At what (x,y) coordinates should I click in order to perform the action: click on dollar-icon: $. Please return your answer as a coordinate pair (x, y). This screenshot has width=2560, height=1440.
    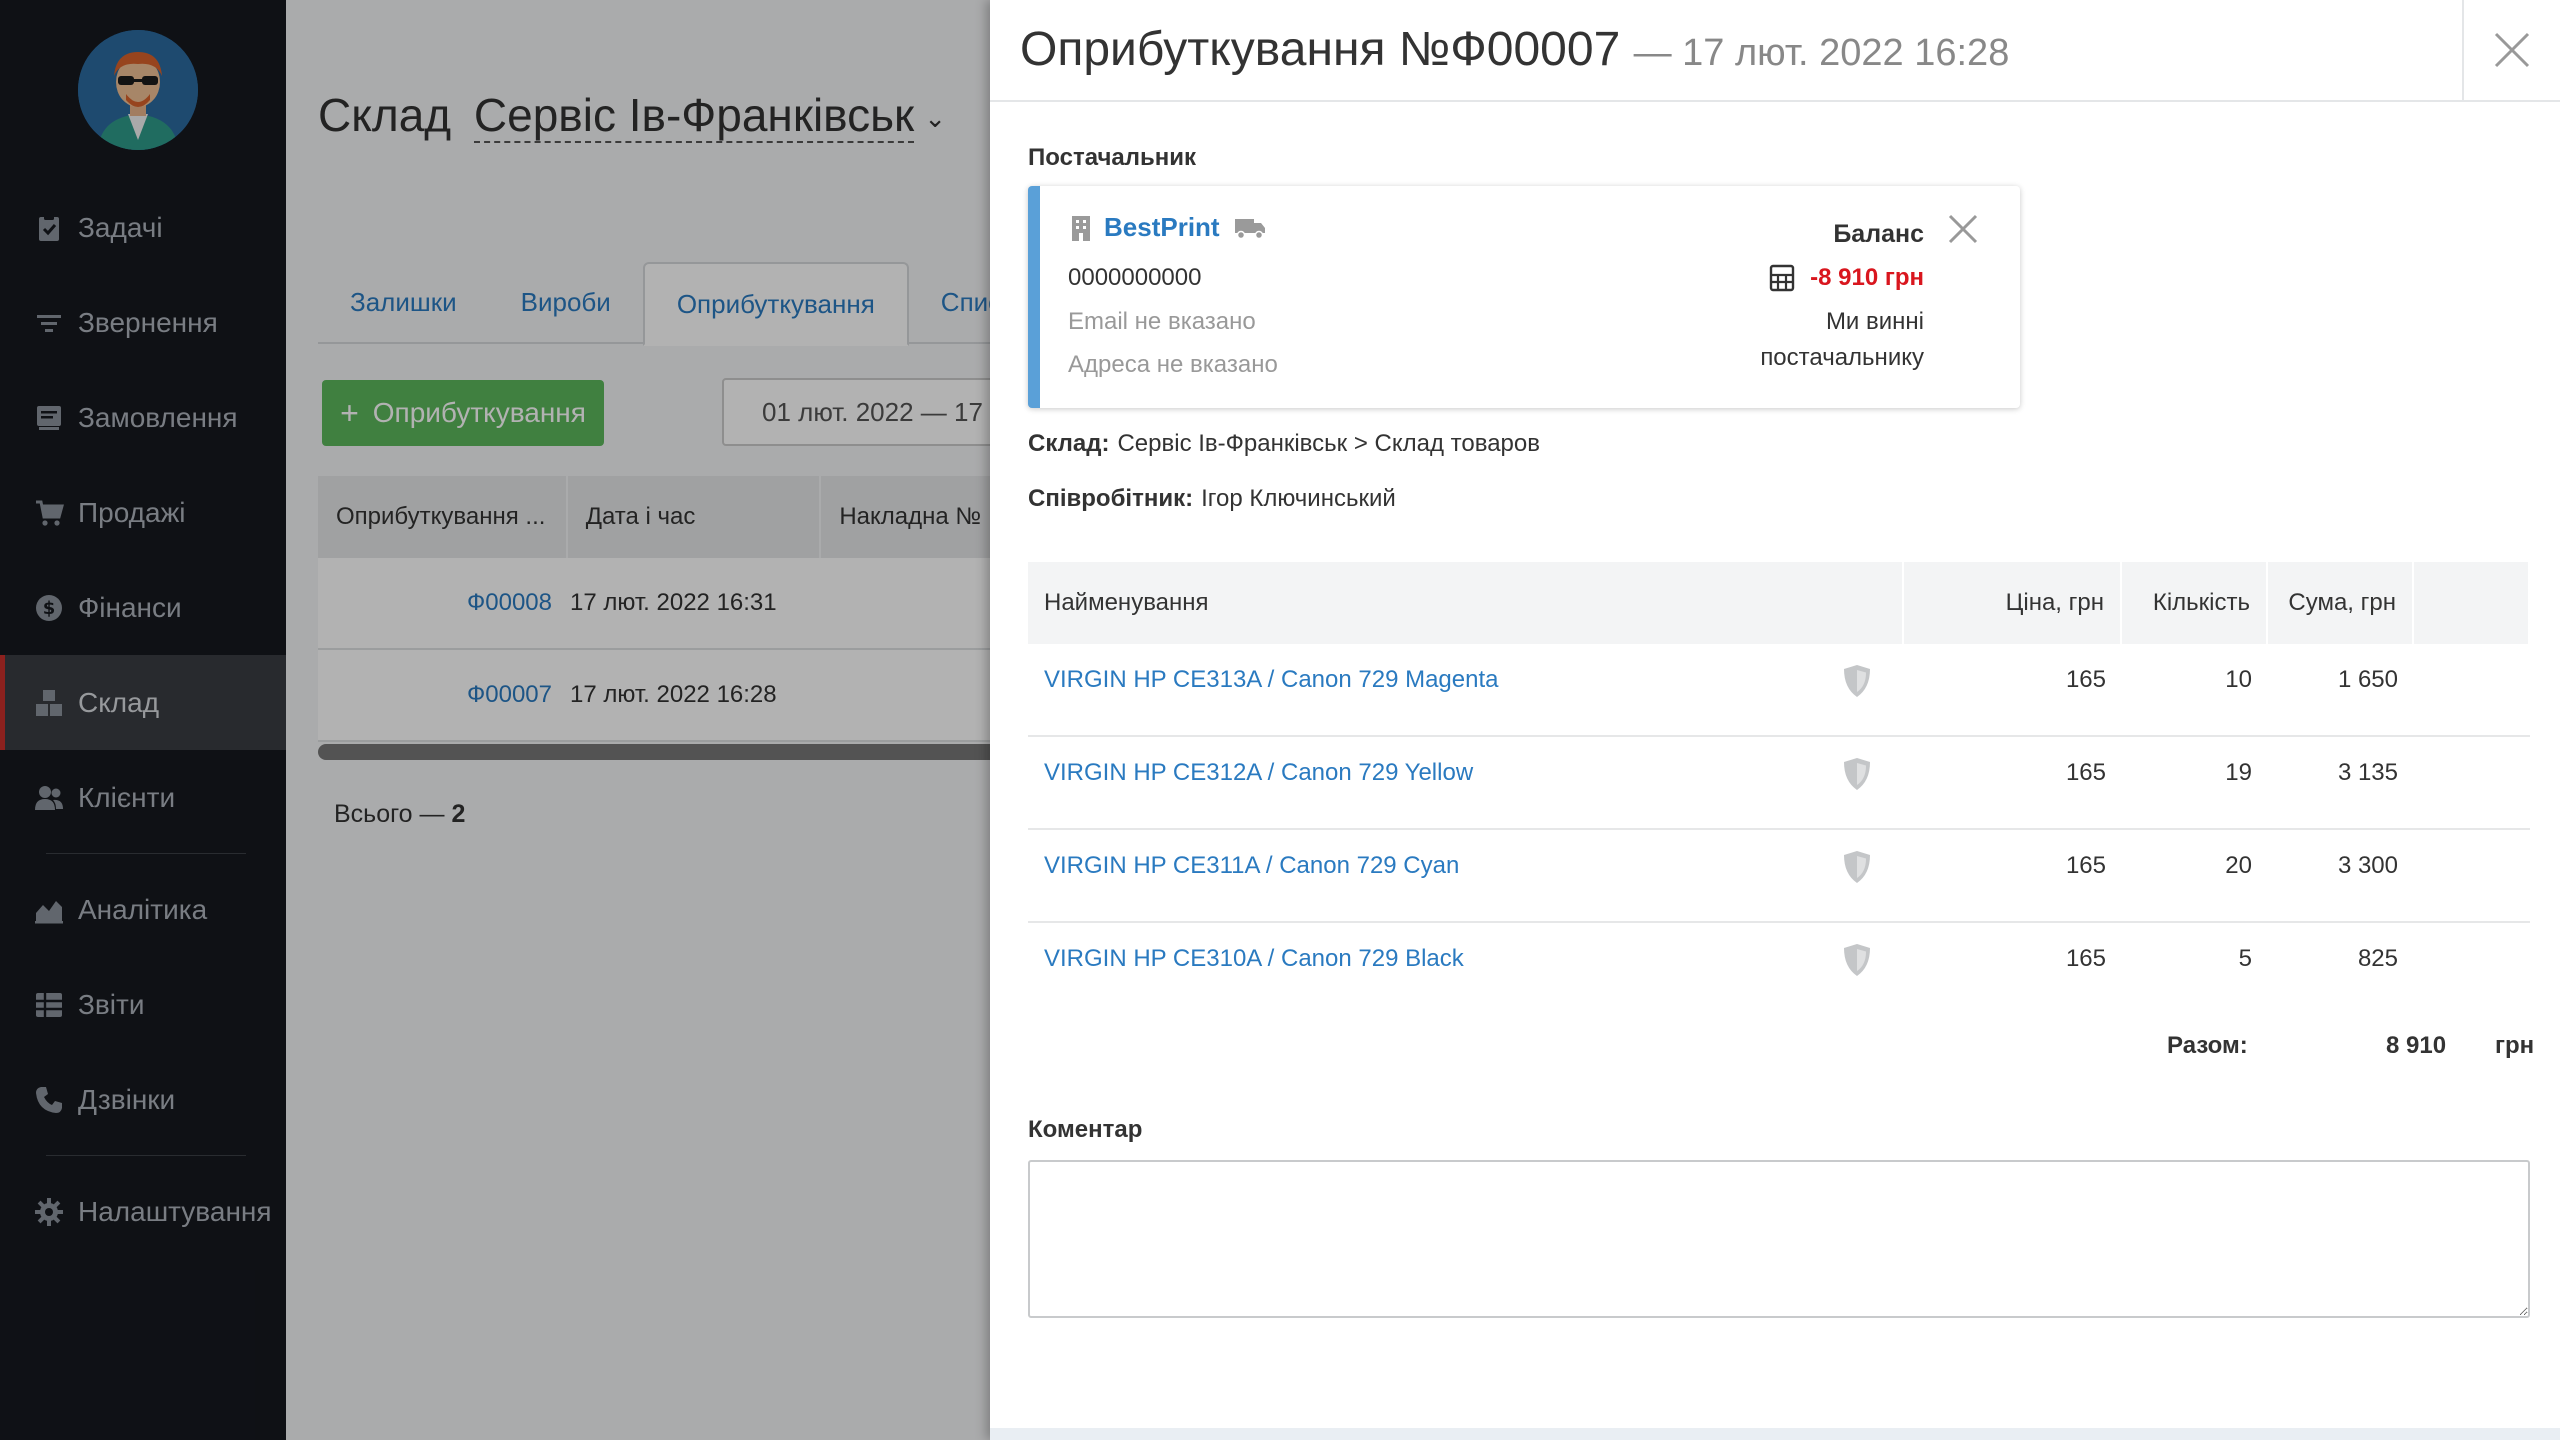
    Looking at the image, I should click on (49, 608).